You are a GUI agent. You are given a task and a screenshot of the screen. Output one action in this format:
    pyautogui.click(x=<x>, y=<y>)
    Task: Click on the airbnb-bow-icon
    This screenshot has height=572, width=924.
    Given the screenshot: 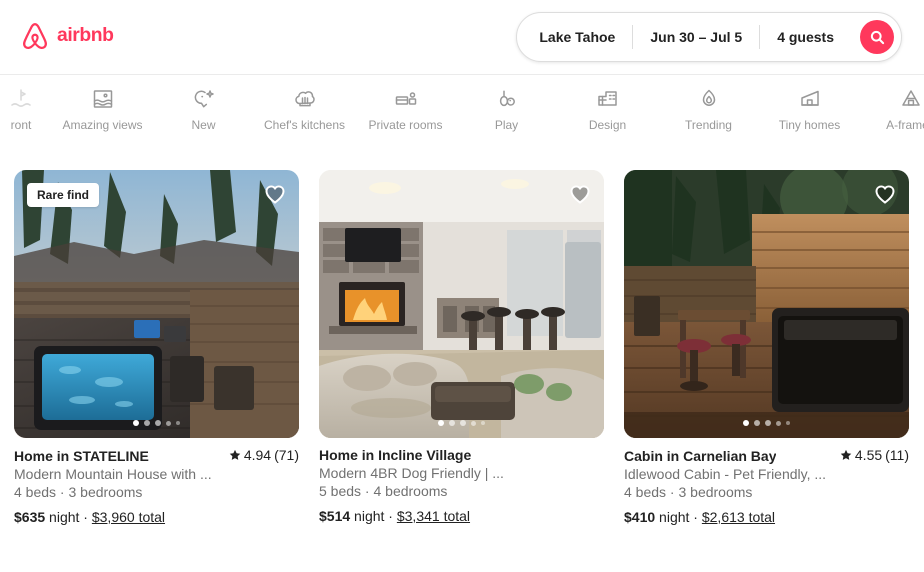 What is the action you would take?
    pyautogui.click(x=35, y=37)
    